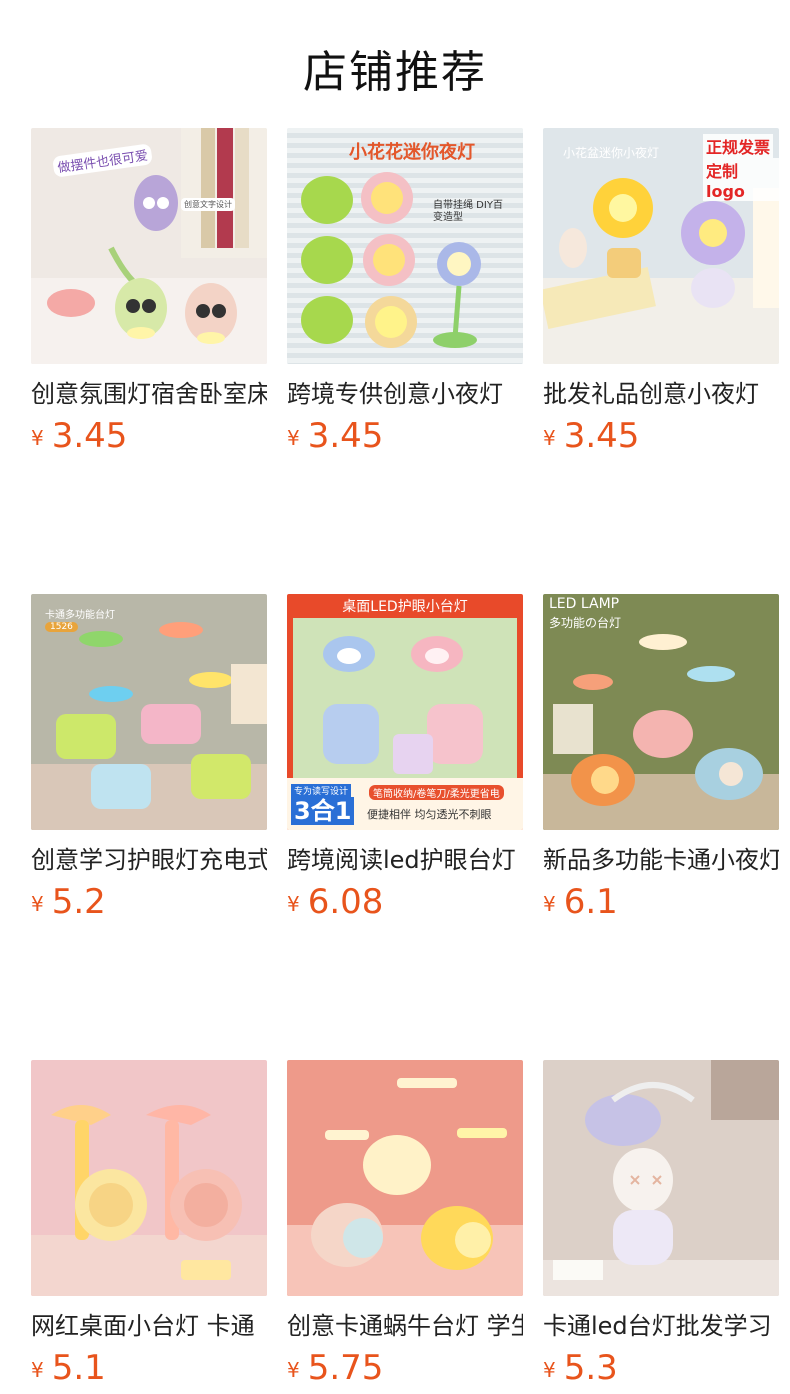 The image size is (790, 1394). Describe the element at coordinates (323, 811) in the screenshot. I see `image-tag-big: 3合1` at that location.